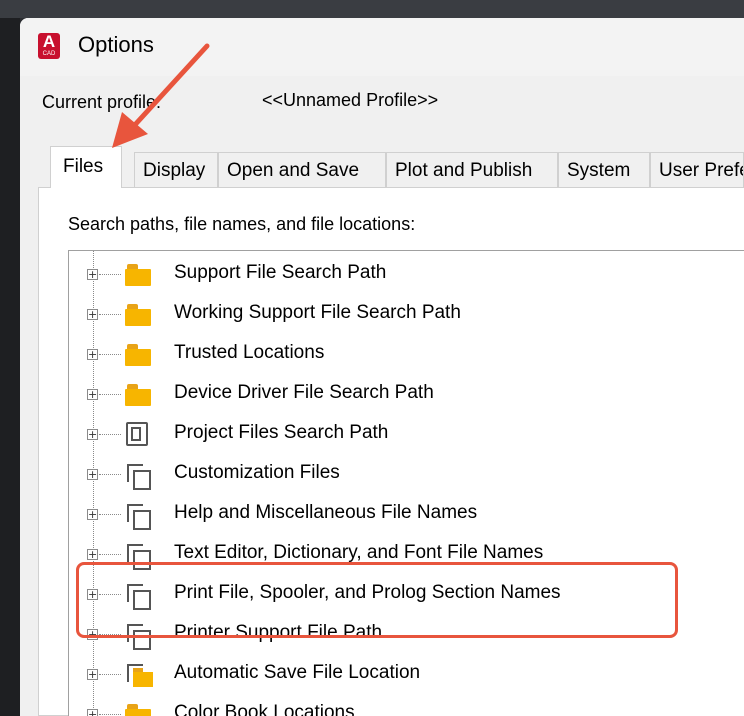 This screenshot has width=744, height=716. Describe the element at coordinates (10, 367) in the screenshot. I see `background-window-edge` at that location.